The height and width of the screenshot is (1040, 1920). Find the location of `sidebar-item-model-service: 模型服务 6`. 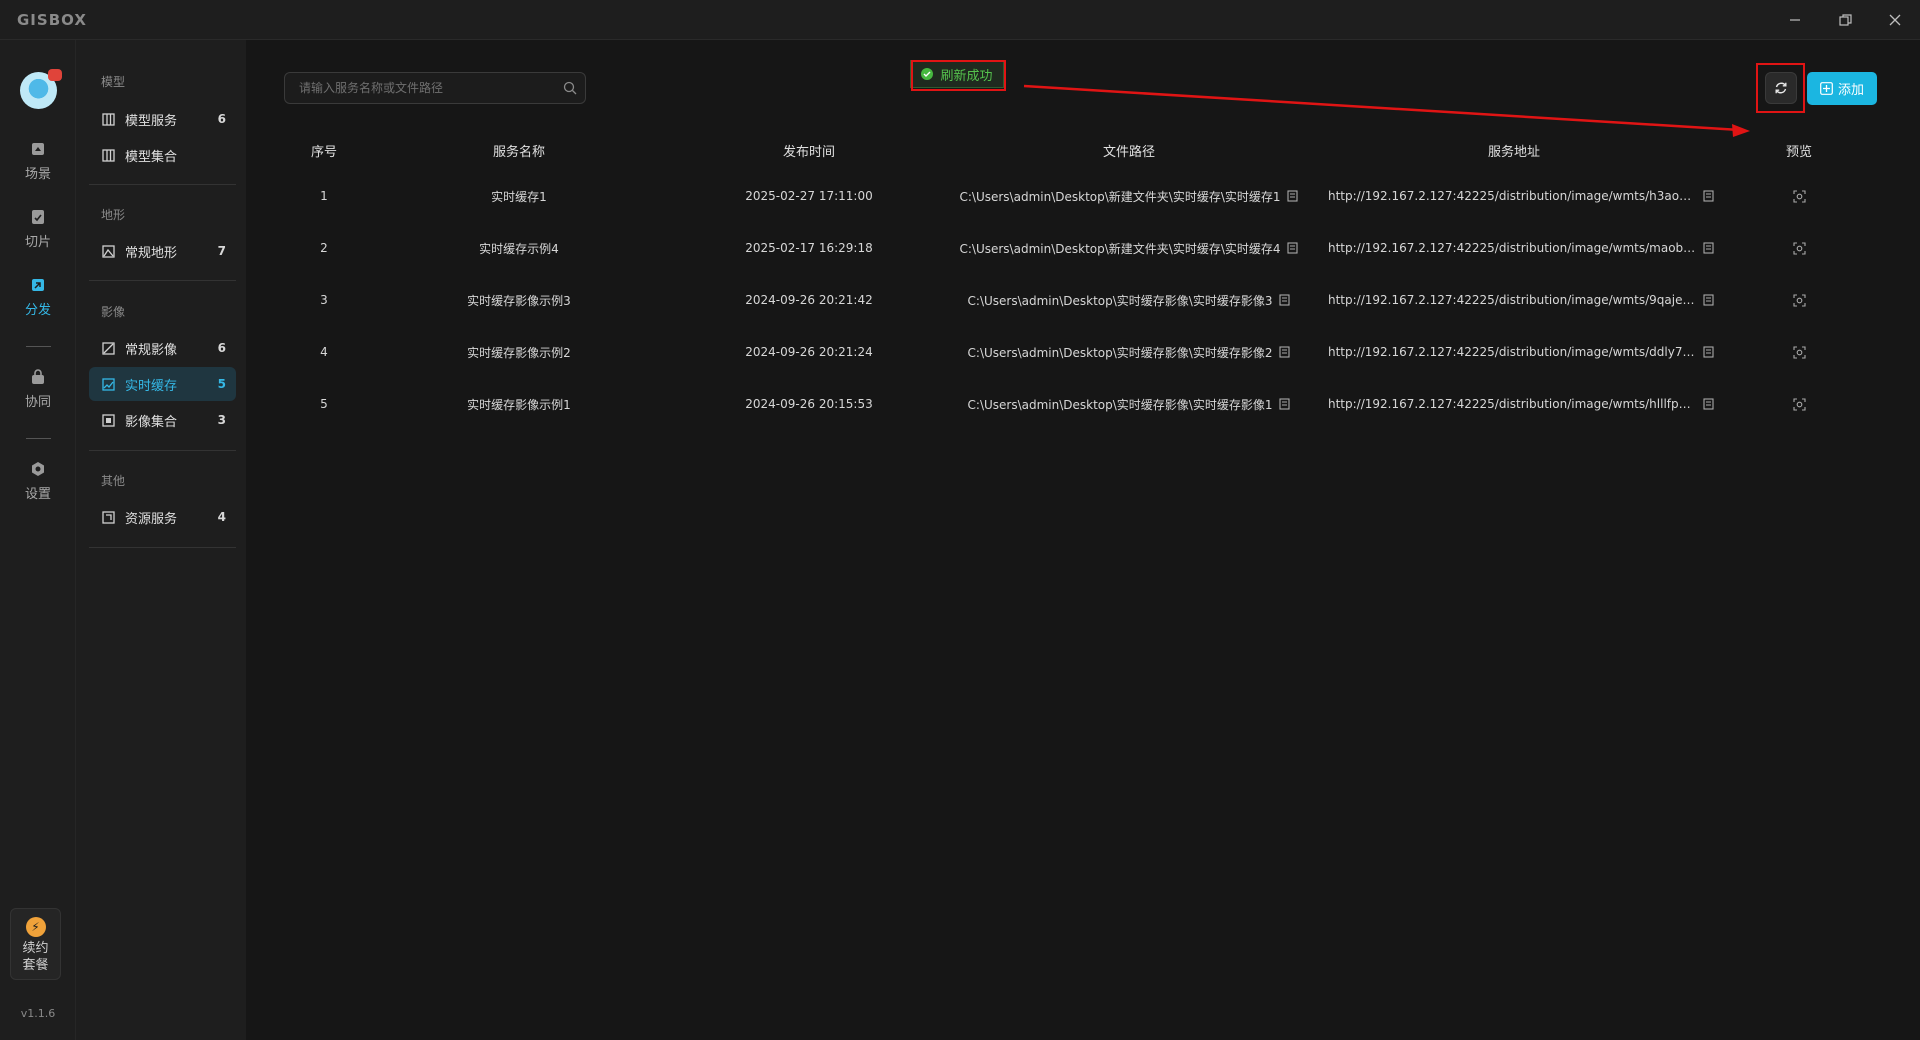

sidebar-item-model-service: 模型服务 6 is located at coordinates (162, 119).